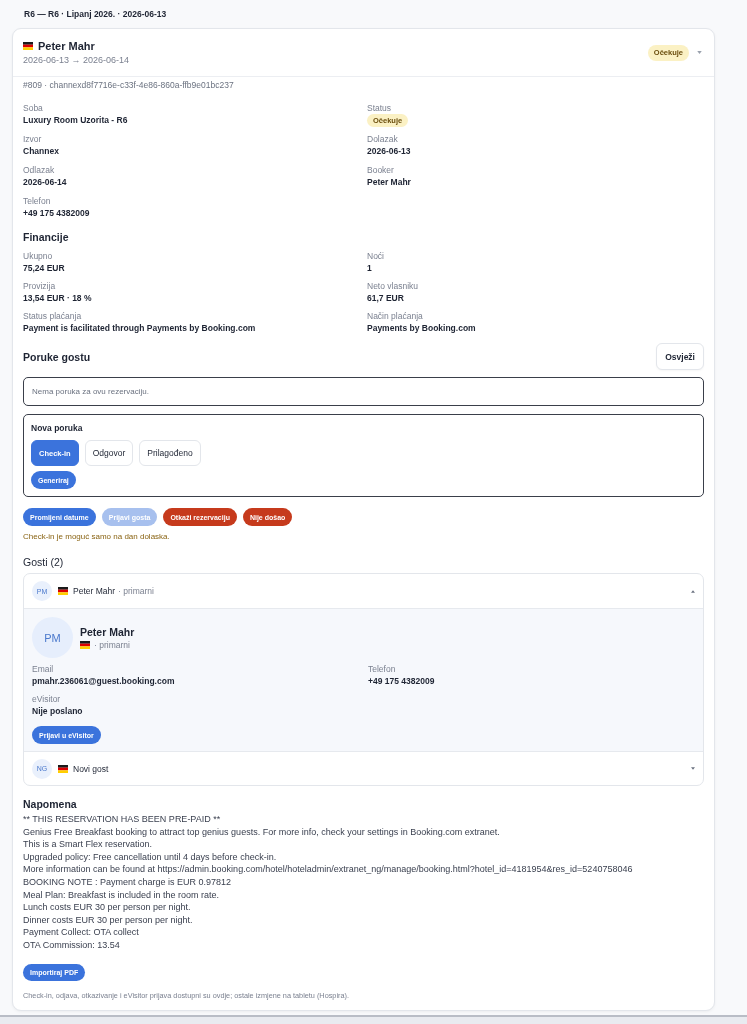 This screenshot has height=1024, width=747. Describe the element at coordinates (57, 356) in the screenshot. I see `section-heading: Poruke gostu` at that location.